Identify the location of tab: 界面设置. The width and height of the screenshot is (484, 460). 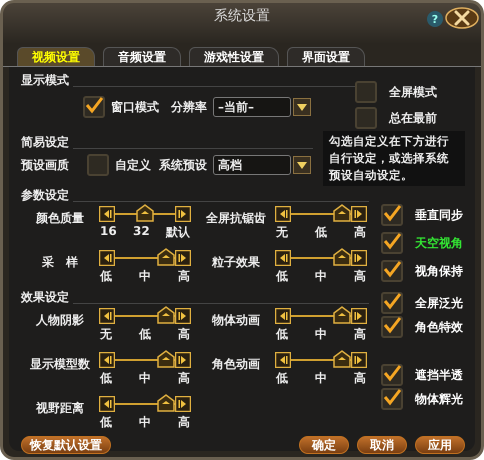
(326, 56).